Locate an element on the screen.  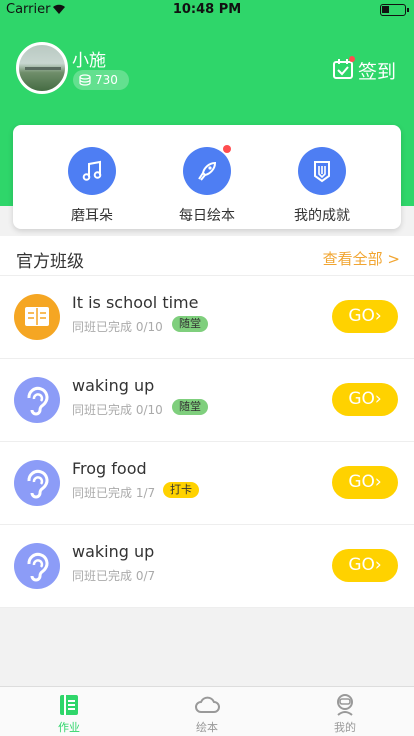
username: 小施 is located at coordinates (89, 61).